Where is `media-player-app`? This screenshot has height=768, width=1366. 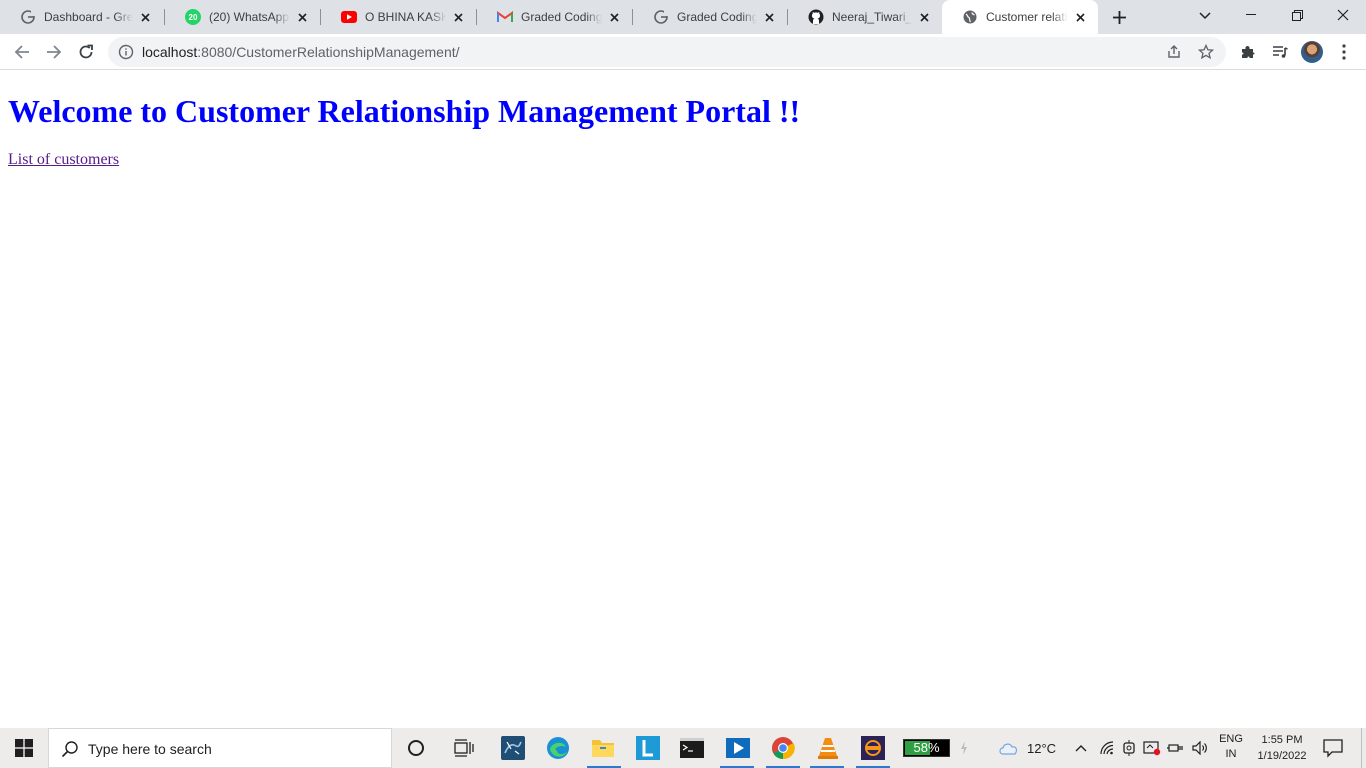
media-player-app is located at coordinates (738, 748).